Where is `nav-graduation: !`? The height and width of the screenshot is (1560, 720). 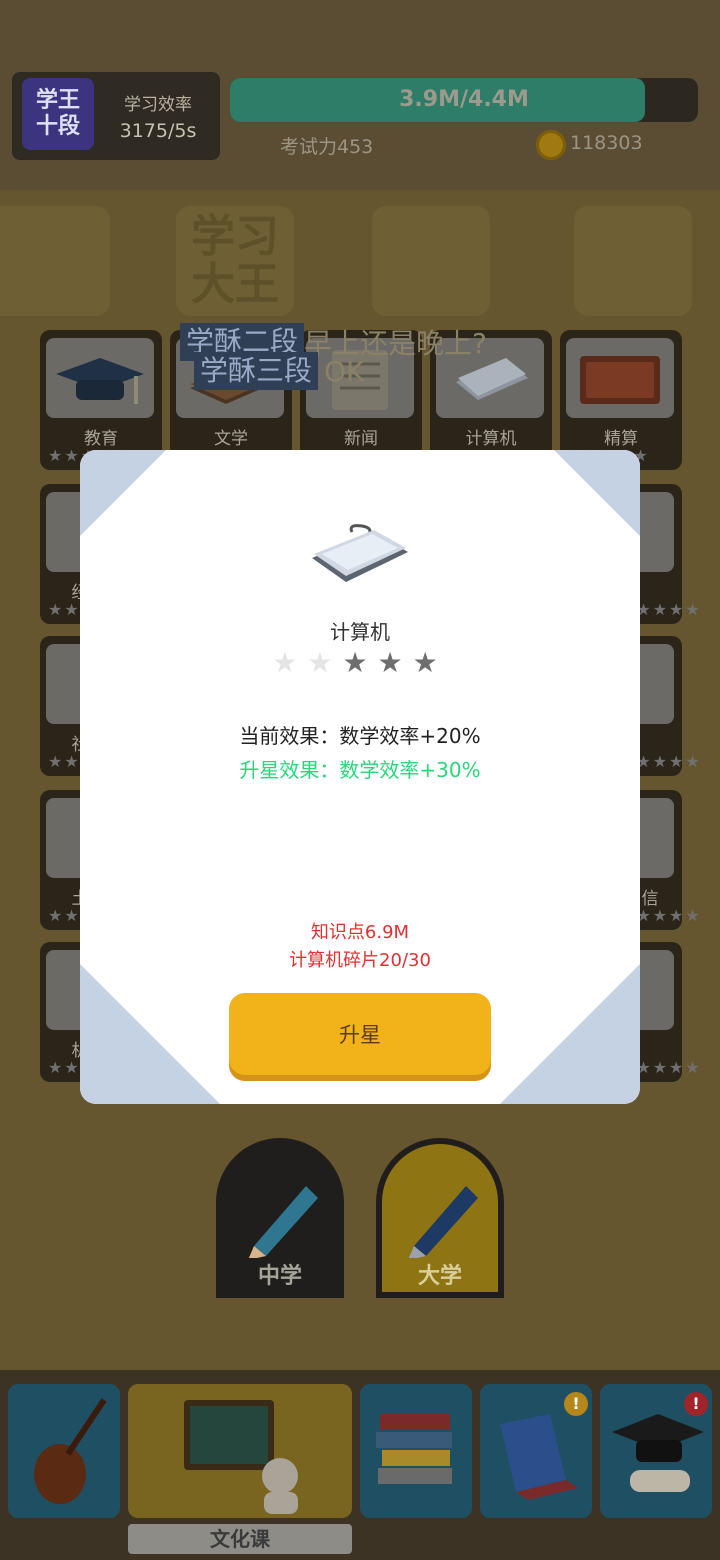
nav-graduation: ! is located at coordinates (656, 1451).